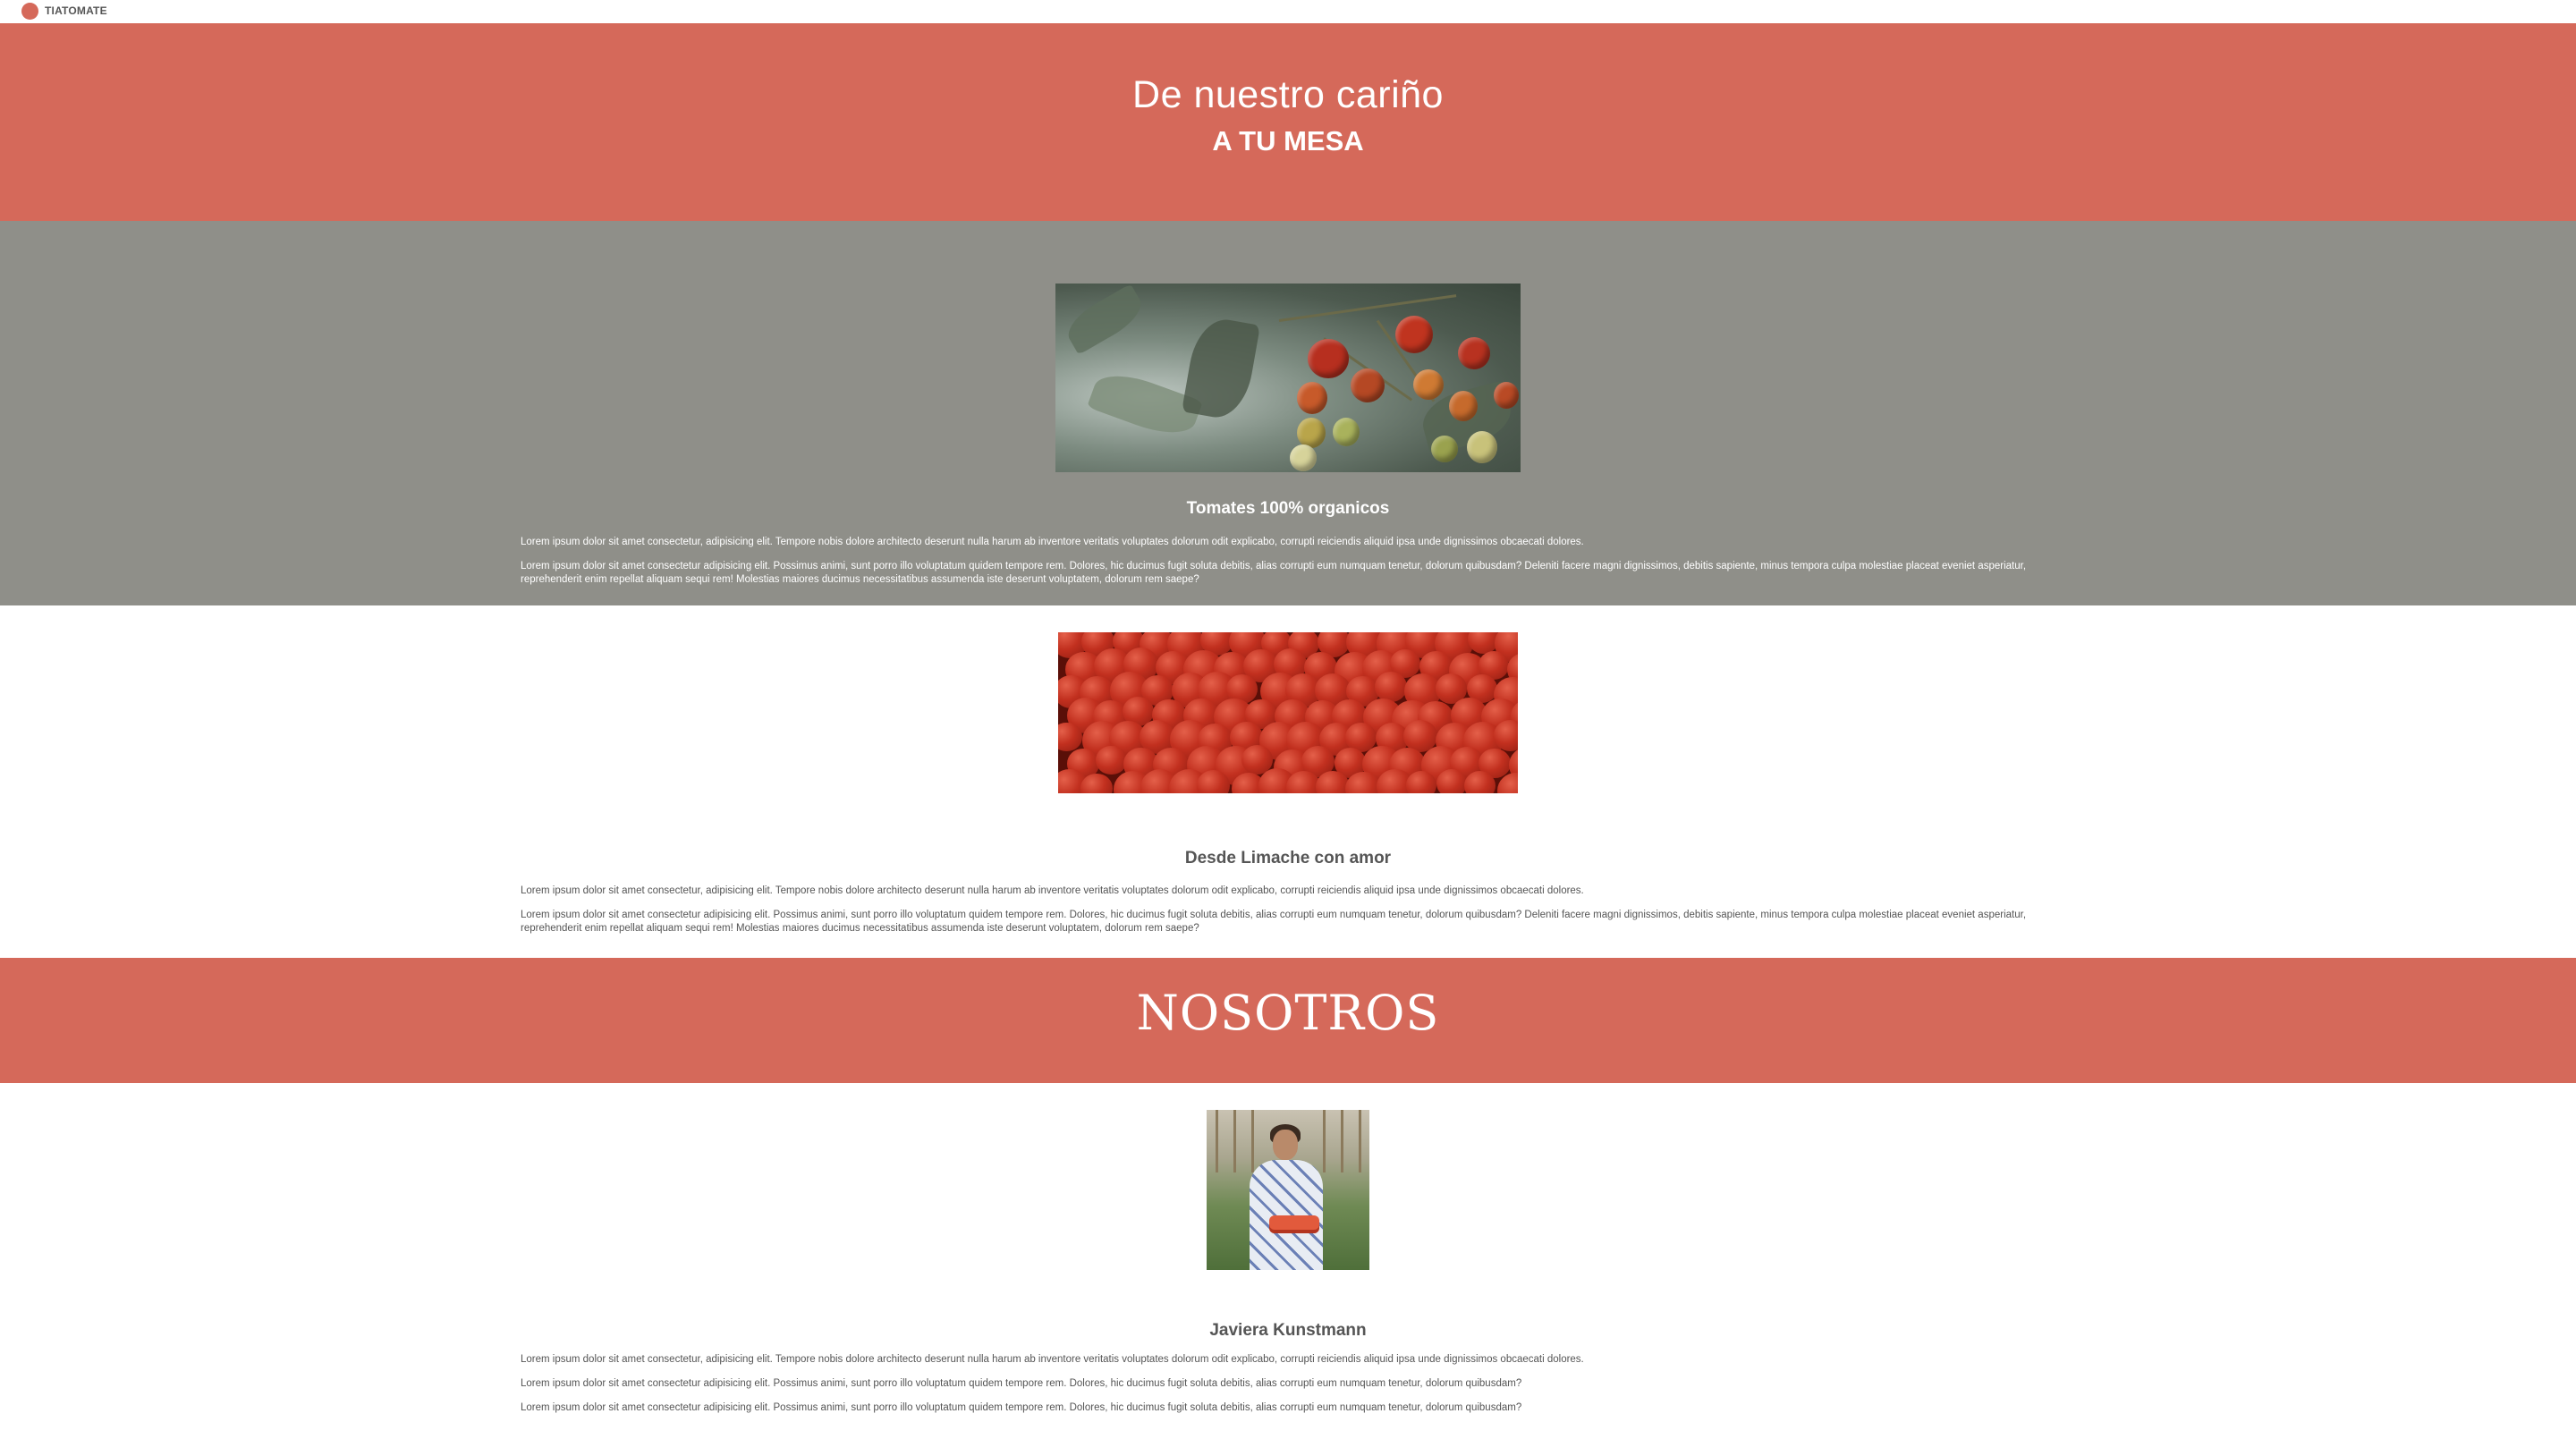 The width and height of the screenshot is (2576, 1456). I want to click on tomato-pile-image, so click(1288, 712).